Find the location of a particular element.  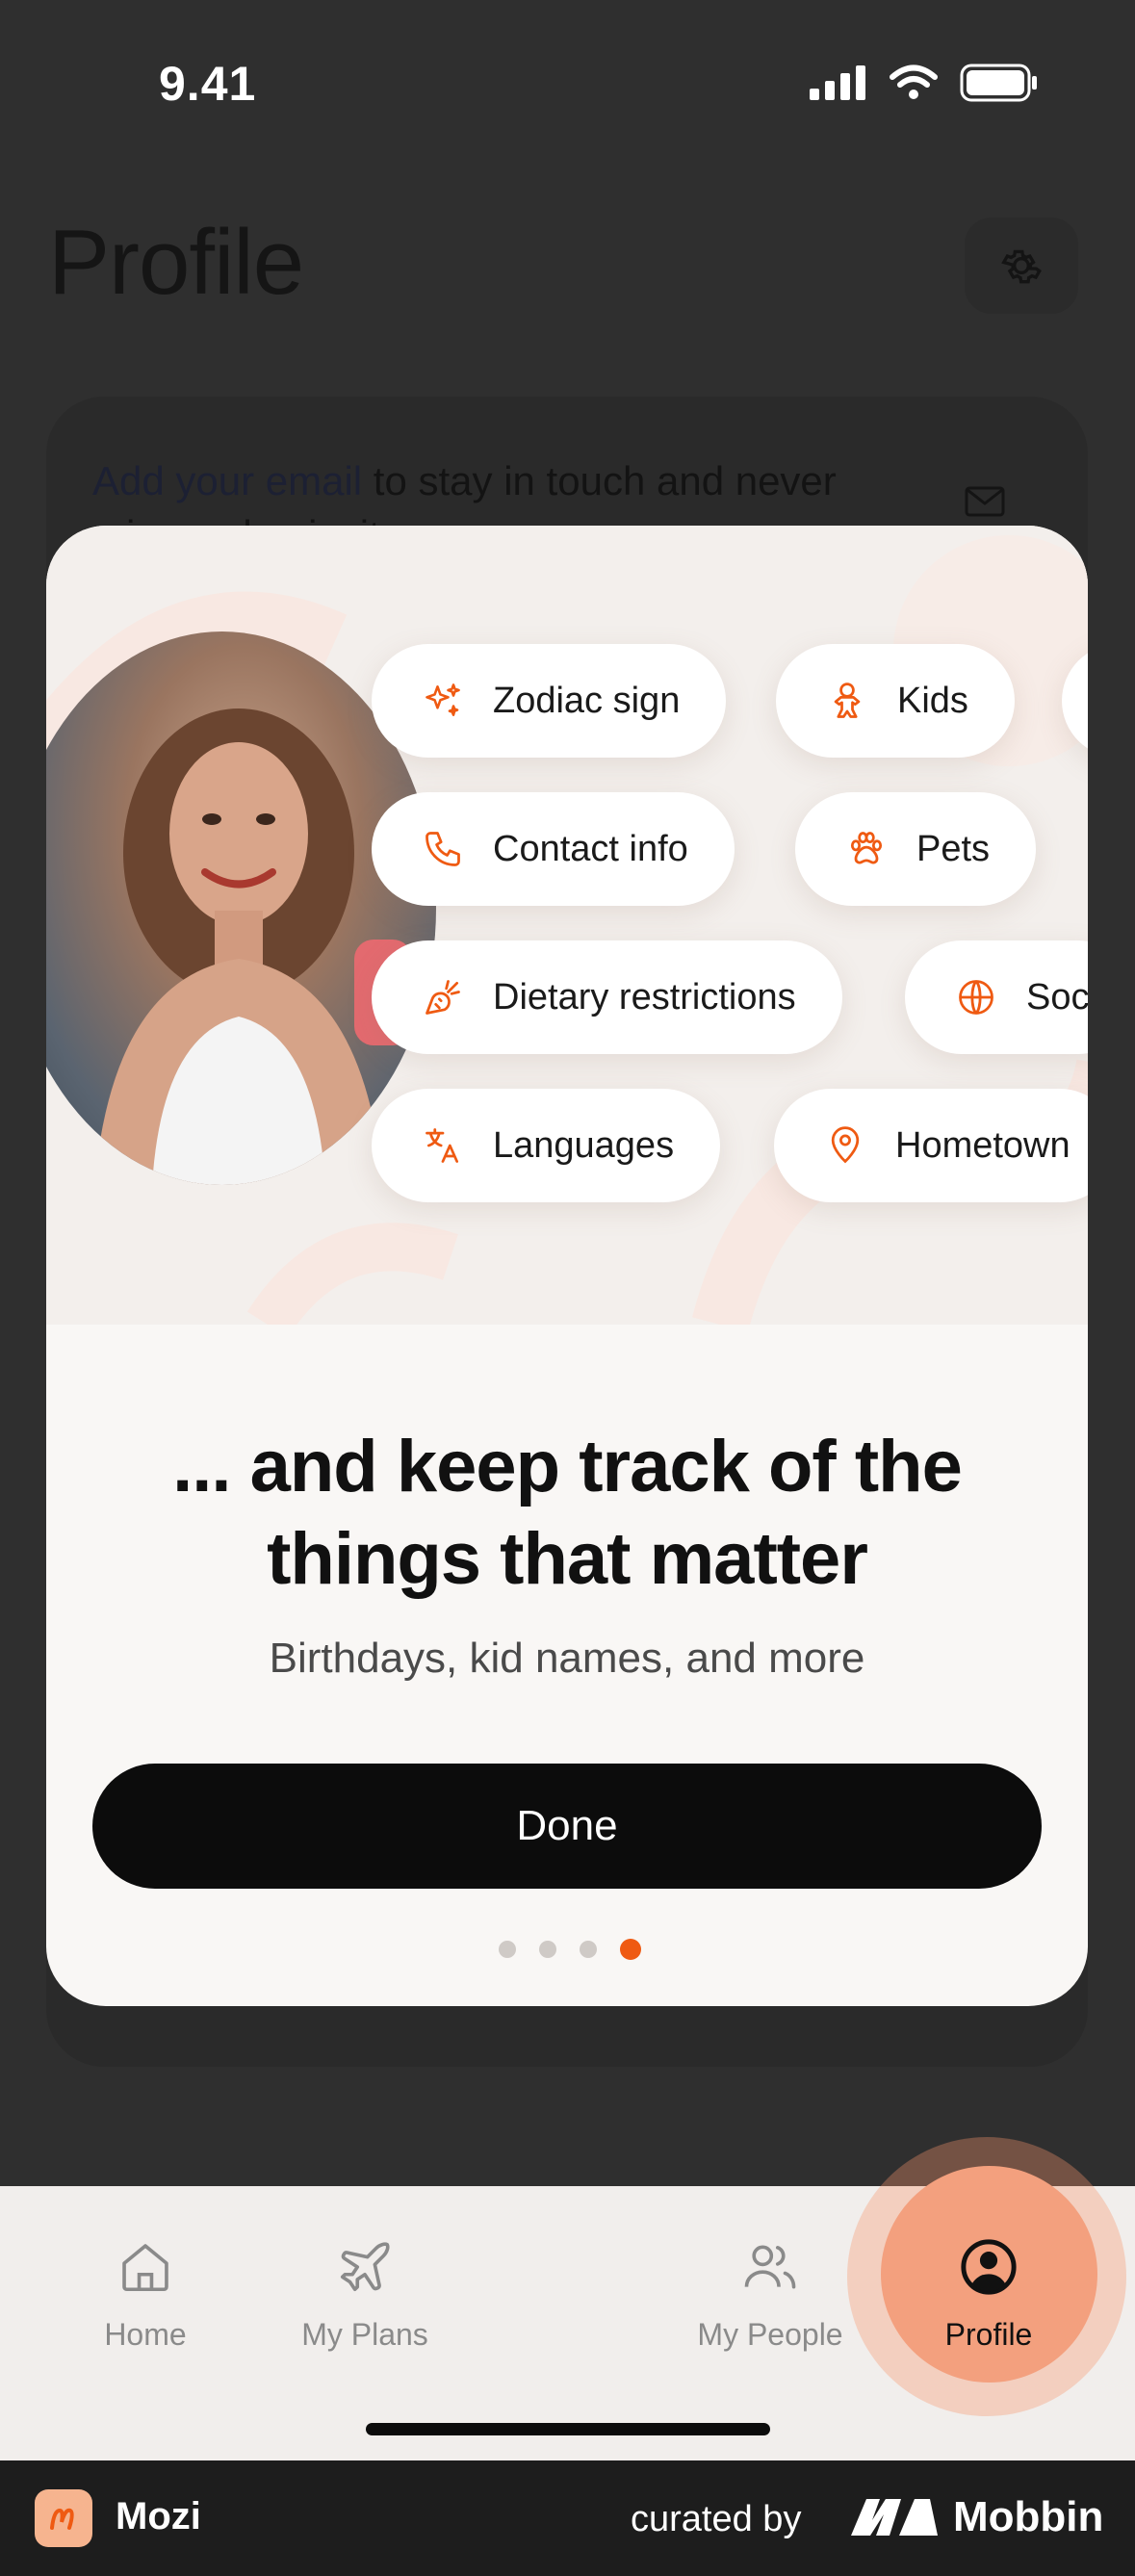

chip-social: Soc is located at coordinates (996, 997).